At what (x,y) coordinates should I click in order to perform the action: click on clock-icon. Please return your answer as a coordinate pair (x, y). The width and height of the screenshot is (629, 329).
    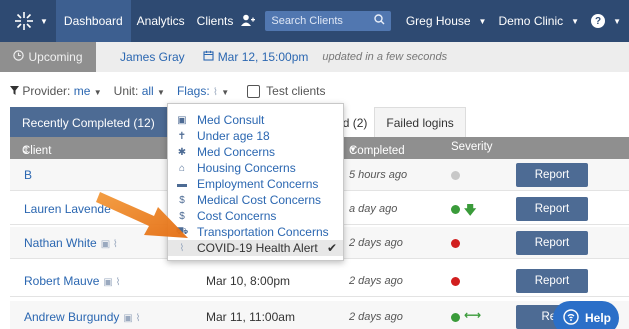
    Looking at the image, I should click on (19, 57).